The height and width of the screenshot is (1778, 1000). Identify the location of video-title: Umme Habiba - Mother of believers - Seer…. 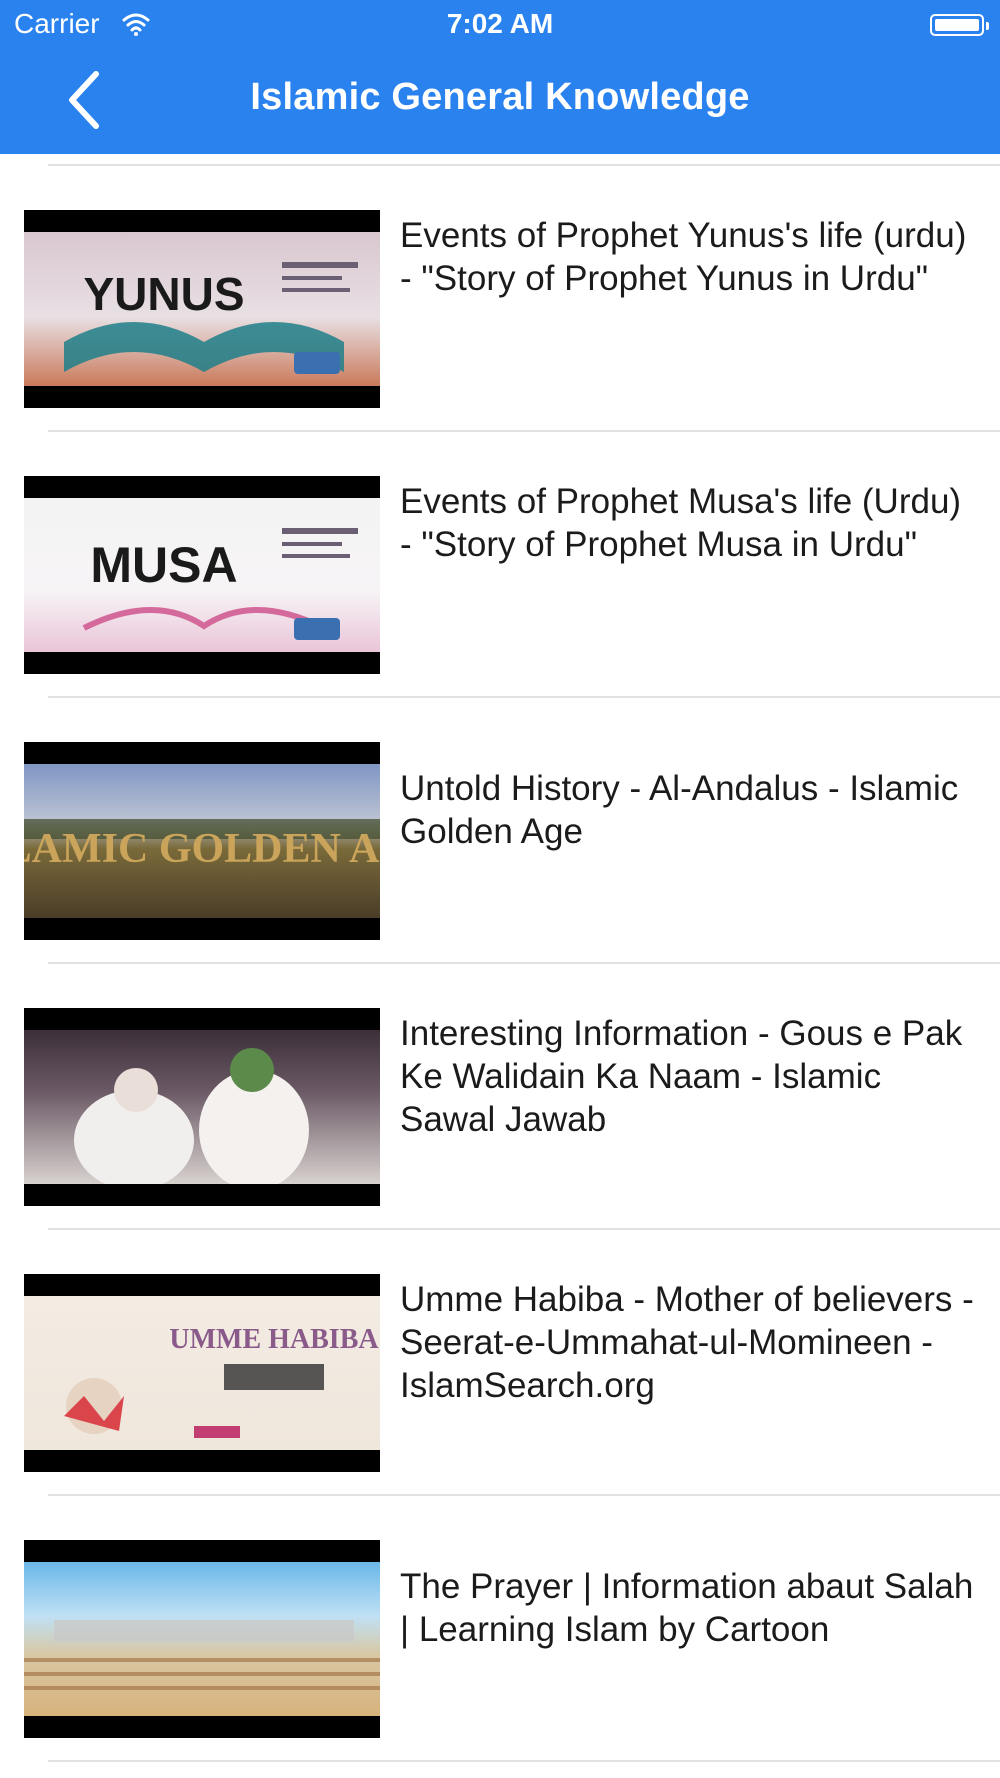
(687, 1342).